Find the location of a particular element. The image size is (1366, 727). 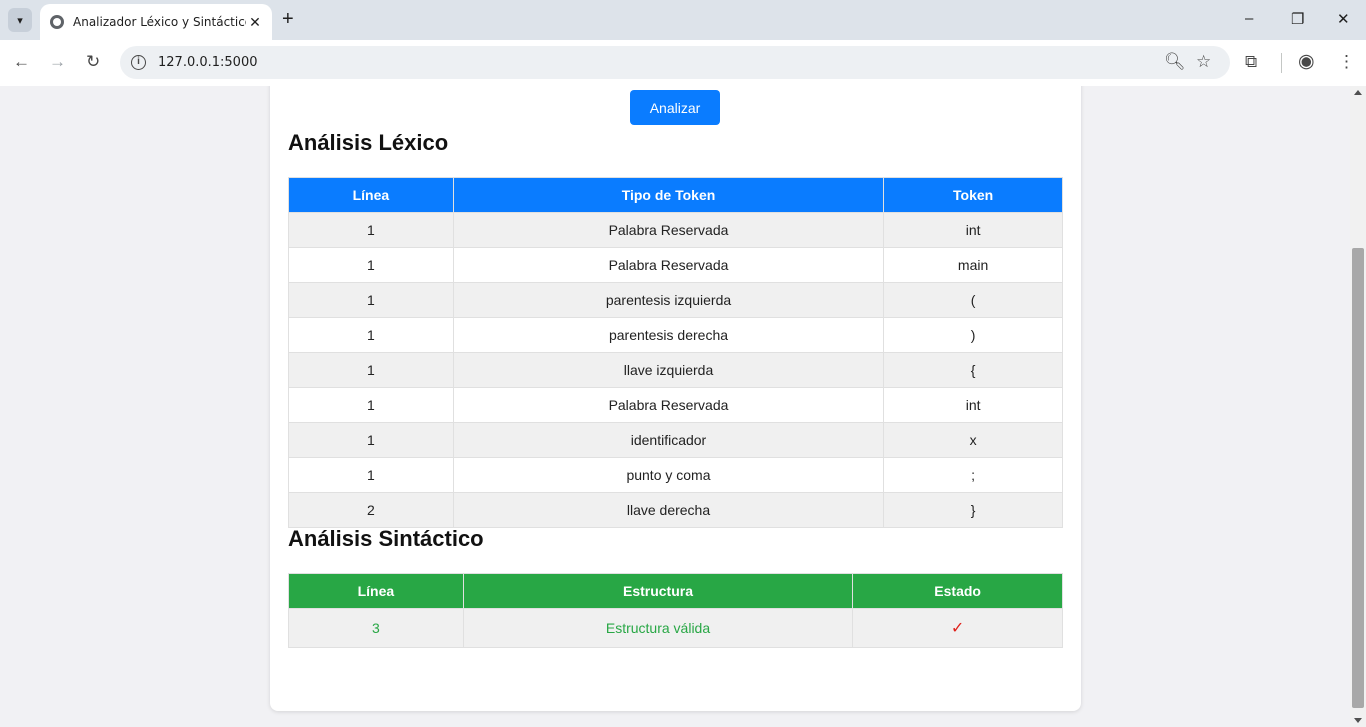

table-row: 1 parentesis derecha) is located at coordinates (675, 335).